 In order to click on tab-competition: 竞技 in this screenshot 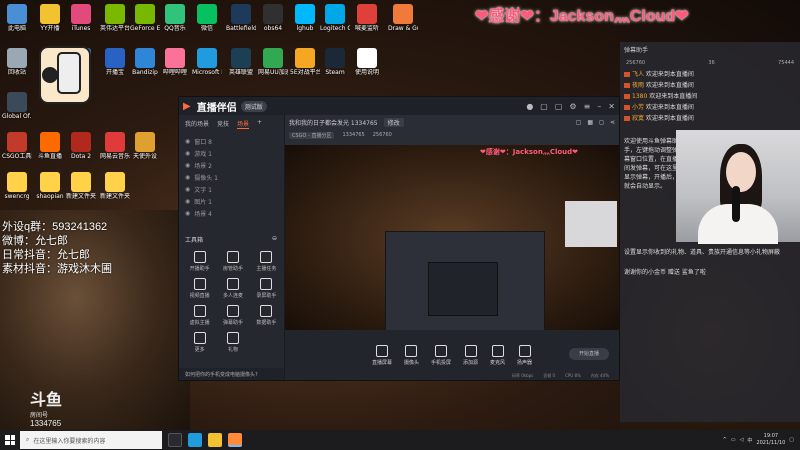, I will do `click(223, 124)`.